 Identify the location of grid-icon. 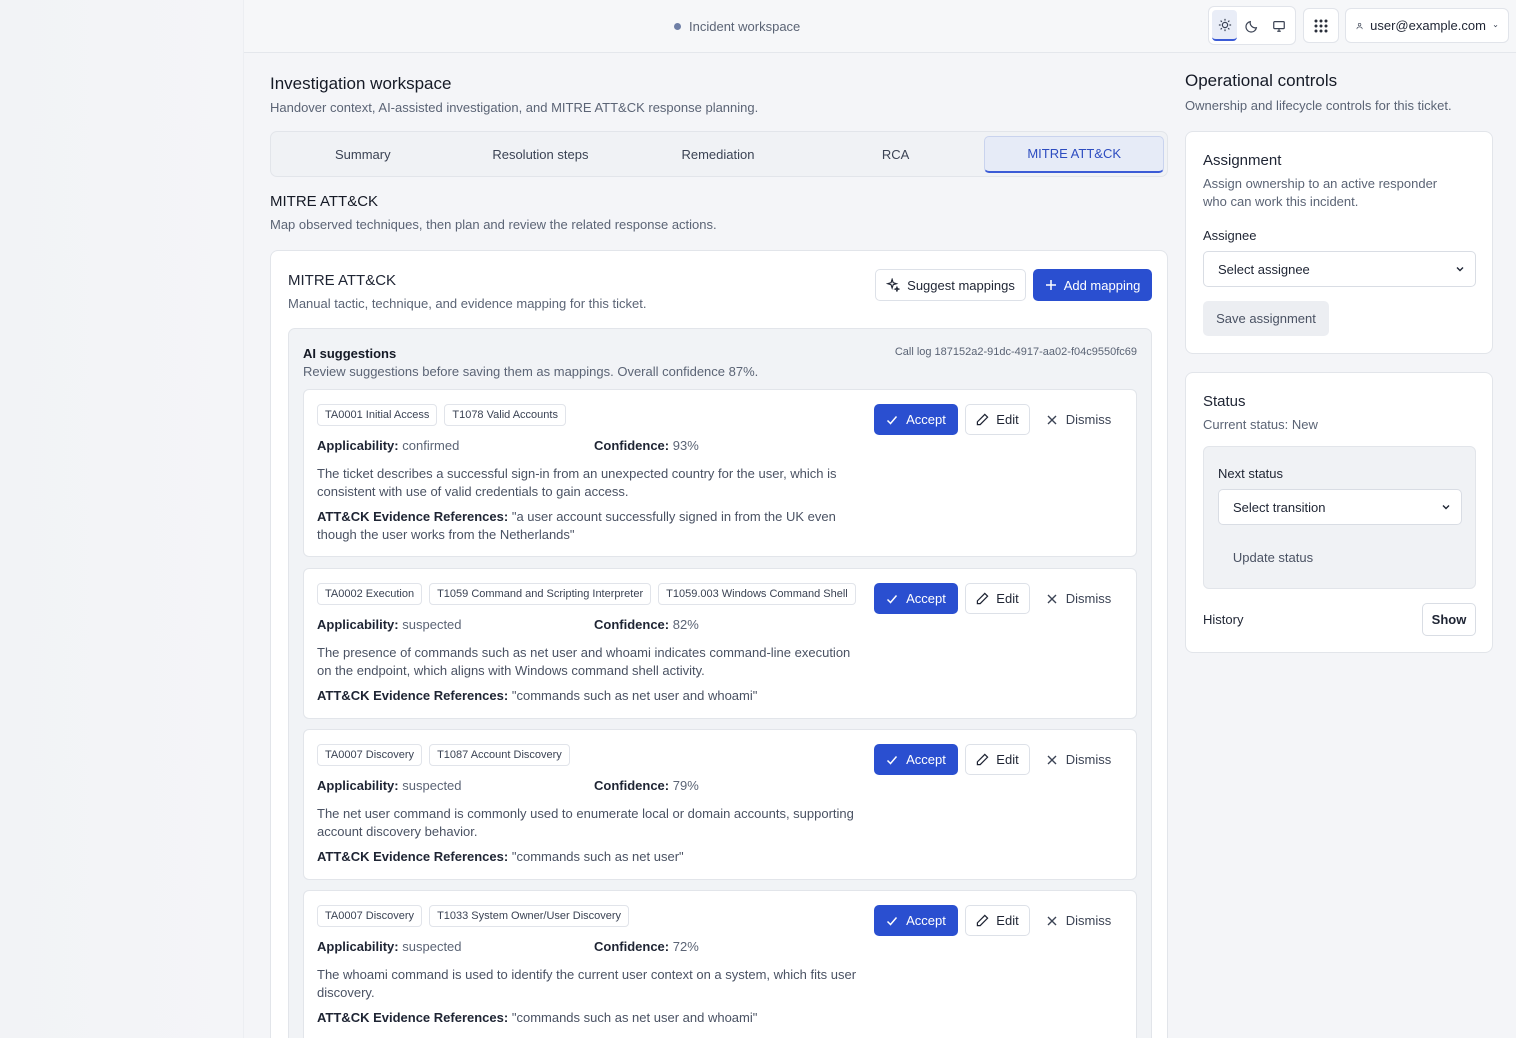
(1321, 25).